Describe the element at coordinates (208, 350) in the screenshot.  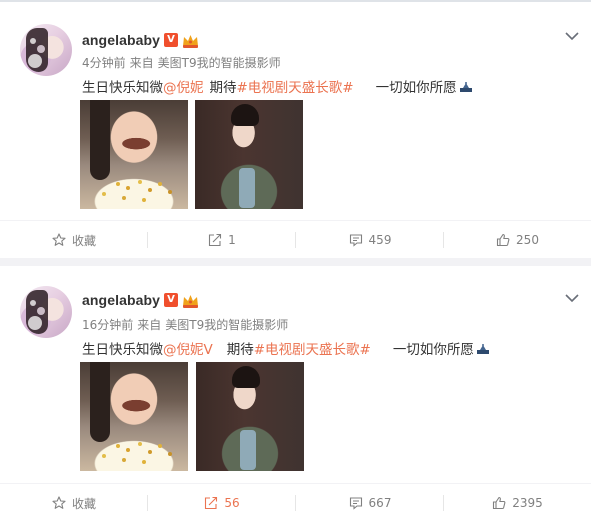
I see `mention-verified-mark: V` at that location.